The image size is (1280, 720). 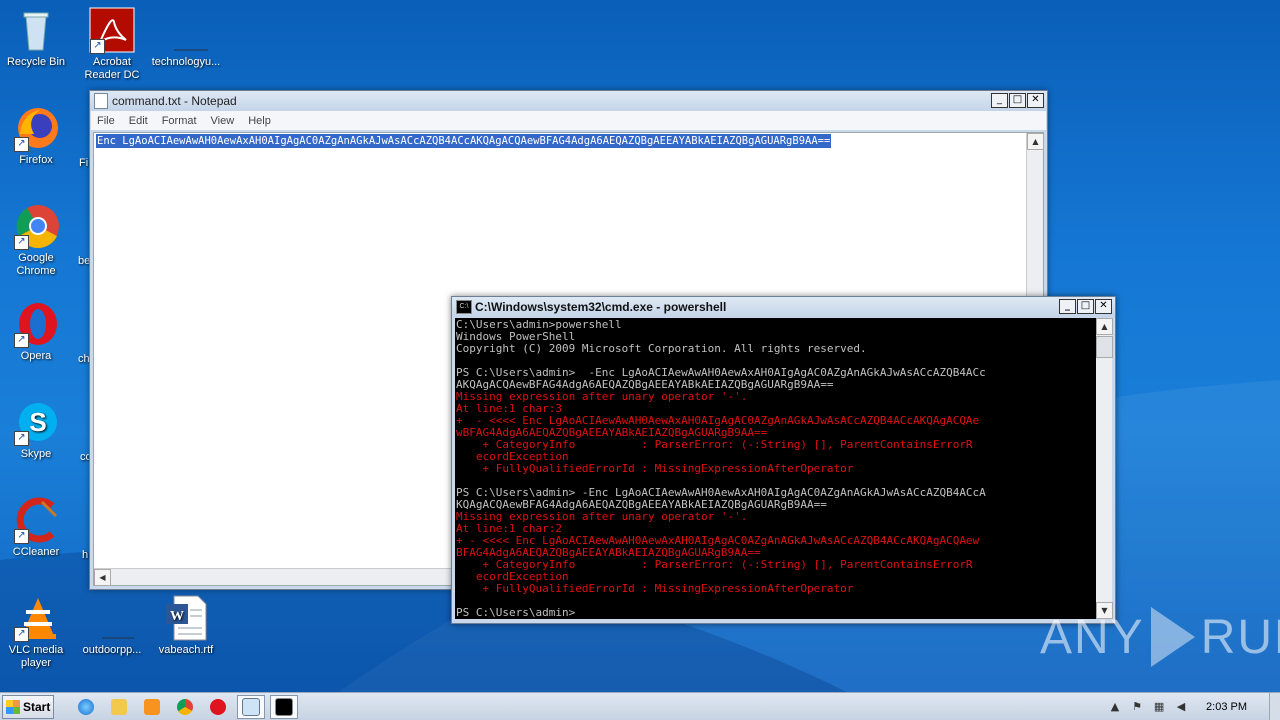 I want to click on system-tray: ▲ ⚑ ▦ ◀ 2:03 PM, so click(x=1192, y=706).